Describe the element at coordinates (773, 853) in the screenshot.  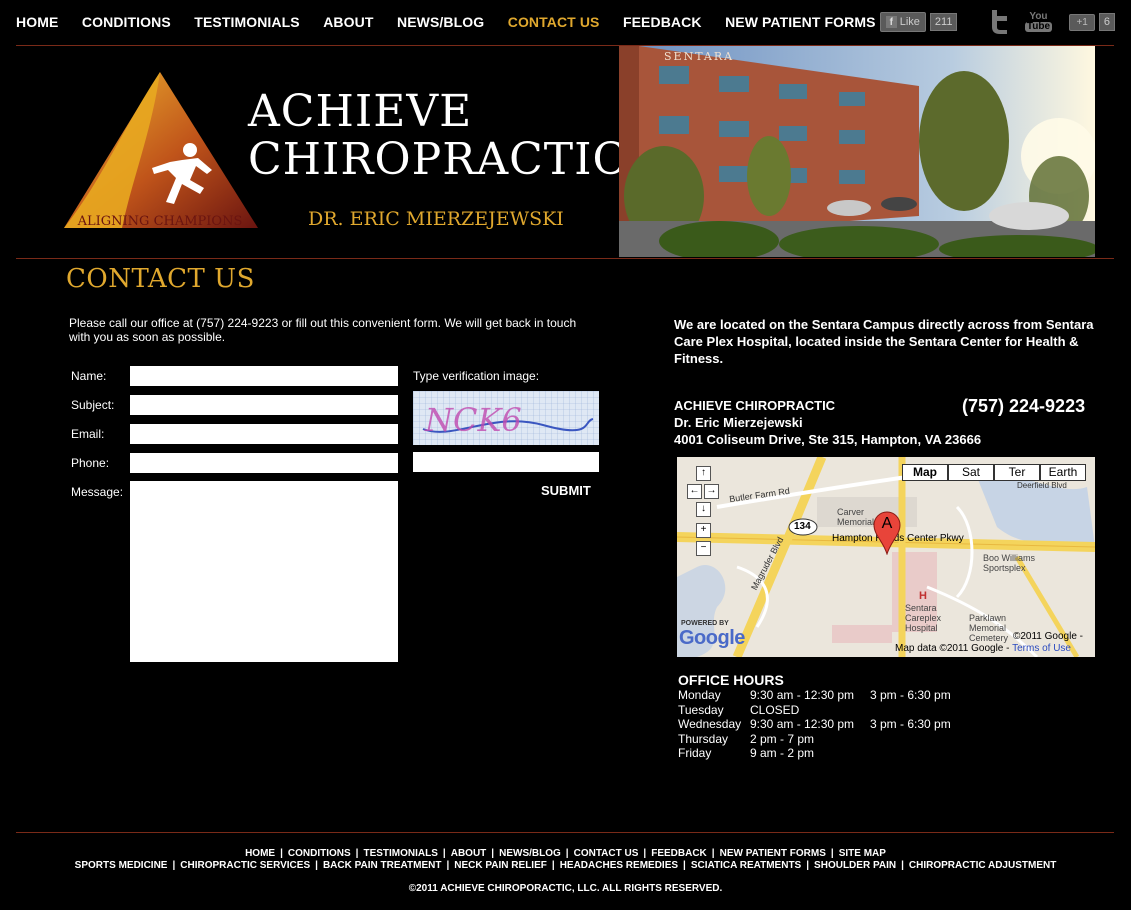
I see `footer-link-new-patient-forms: NEW PATIENT FORMS` at that location.